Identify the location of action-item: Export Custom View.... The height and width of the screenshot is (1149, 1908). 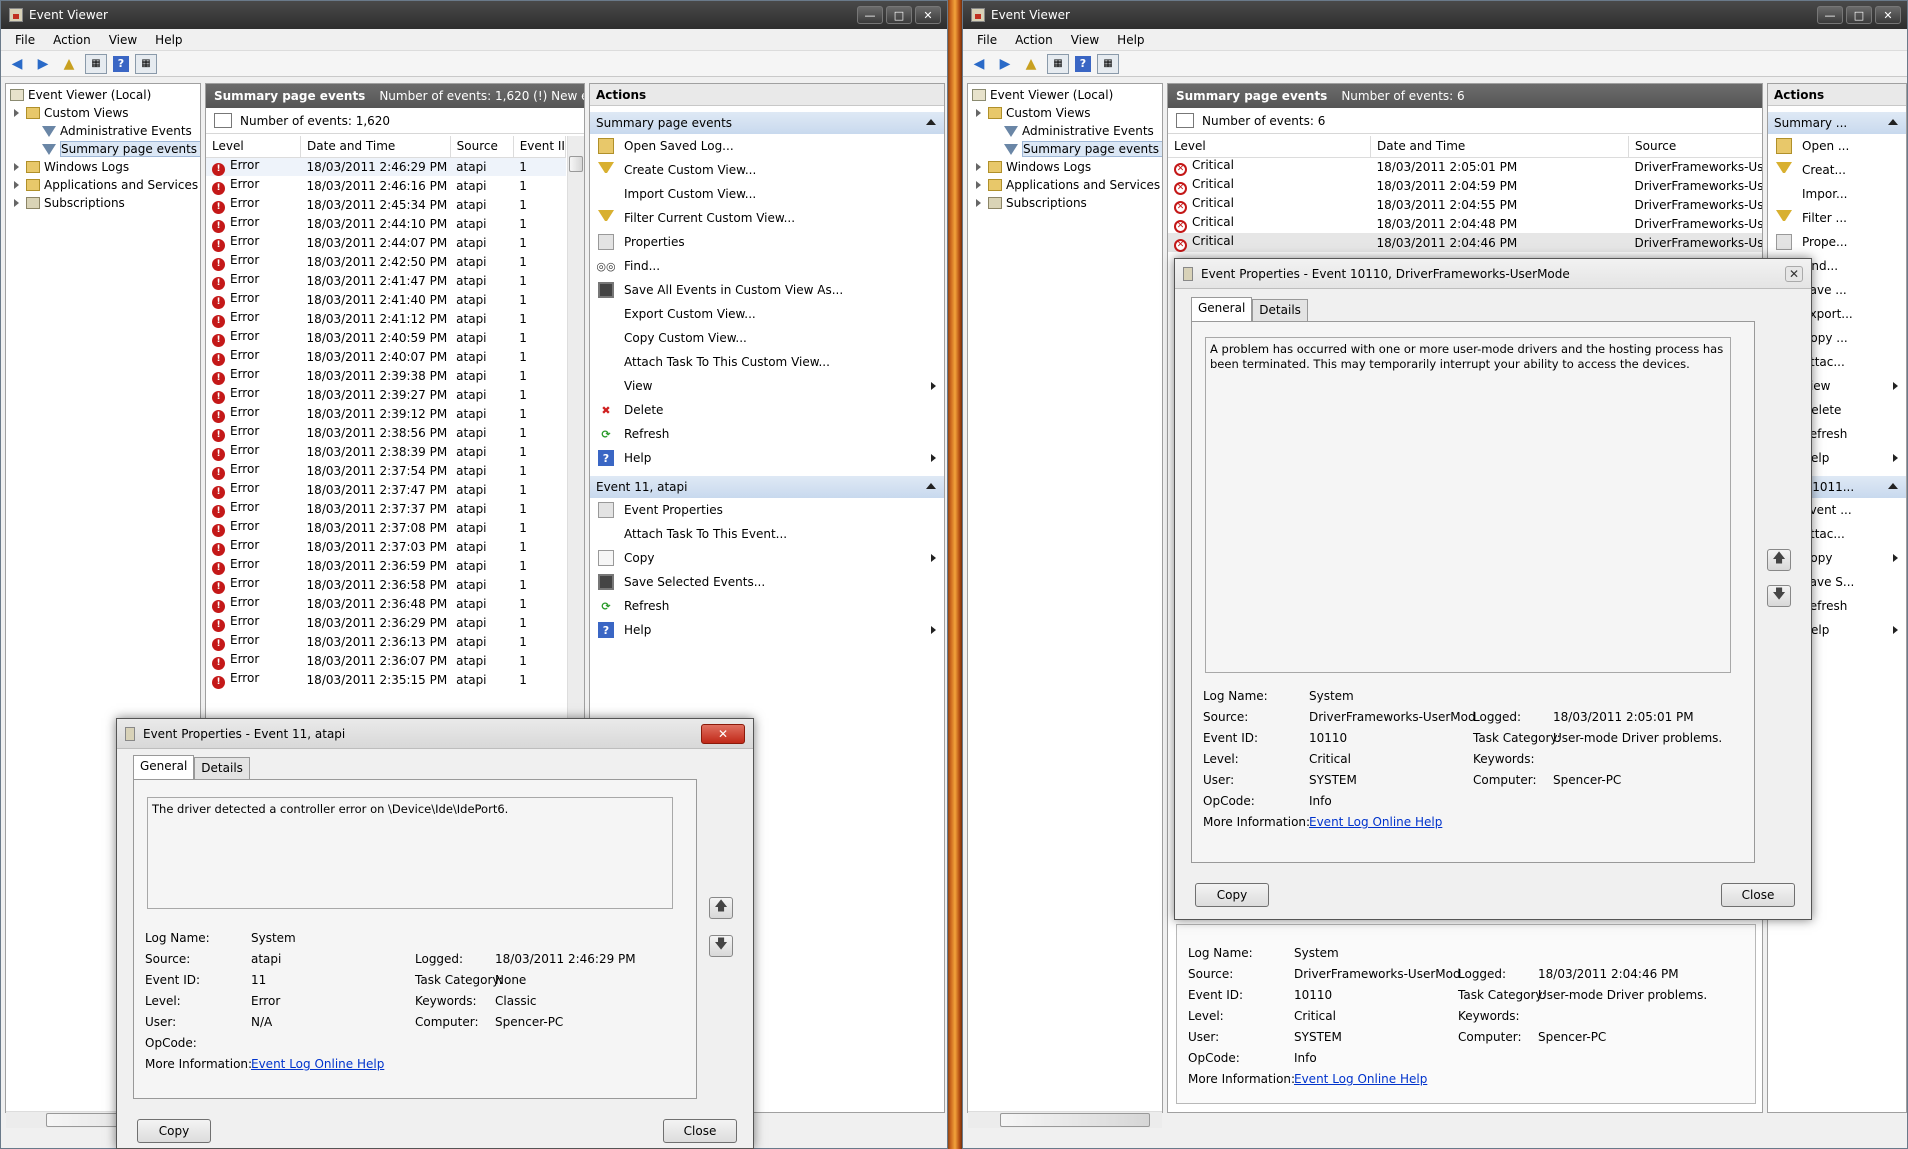
(767, 314).